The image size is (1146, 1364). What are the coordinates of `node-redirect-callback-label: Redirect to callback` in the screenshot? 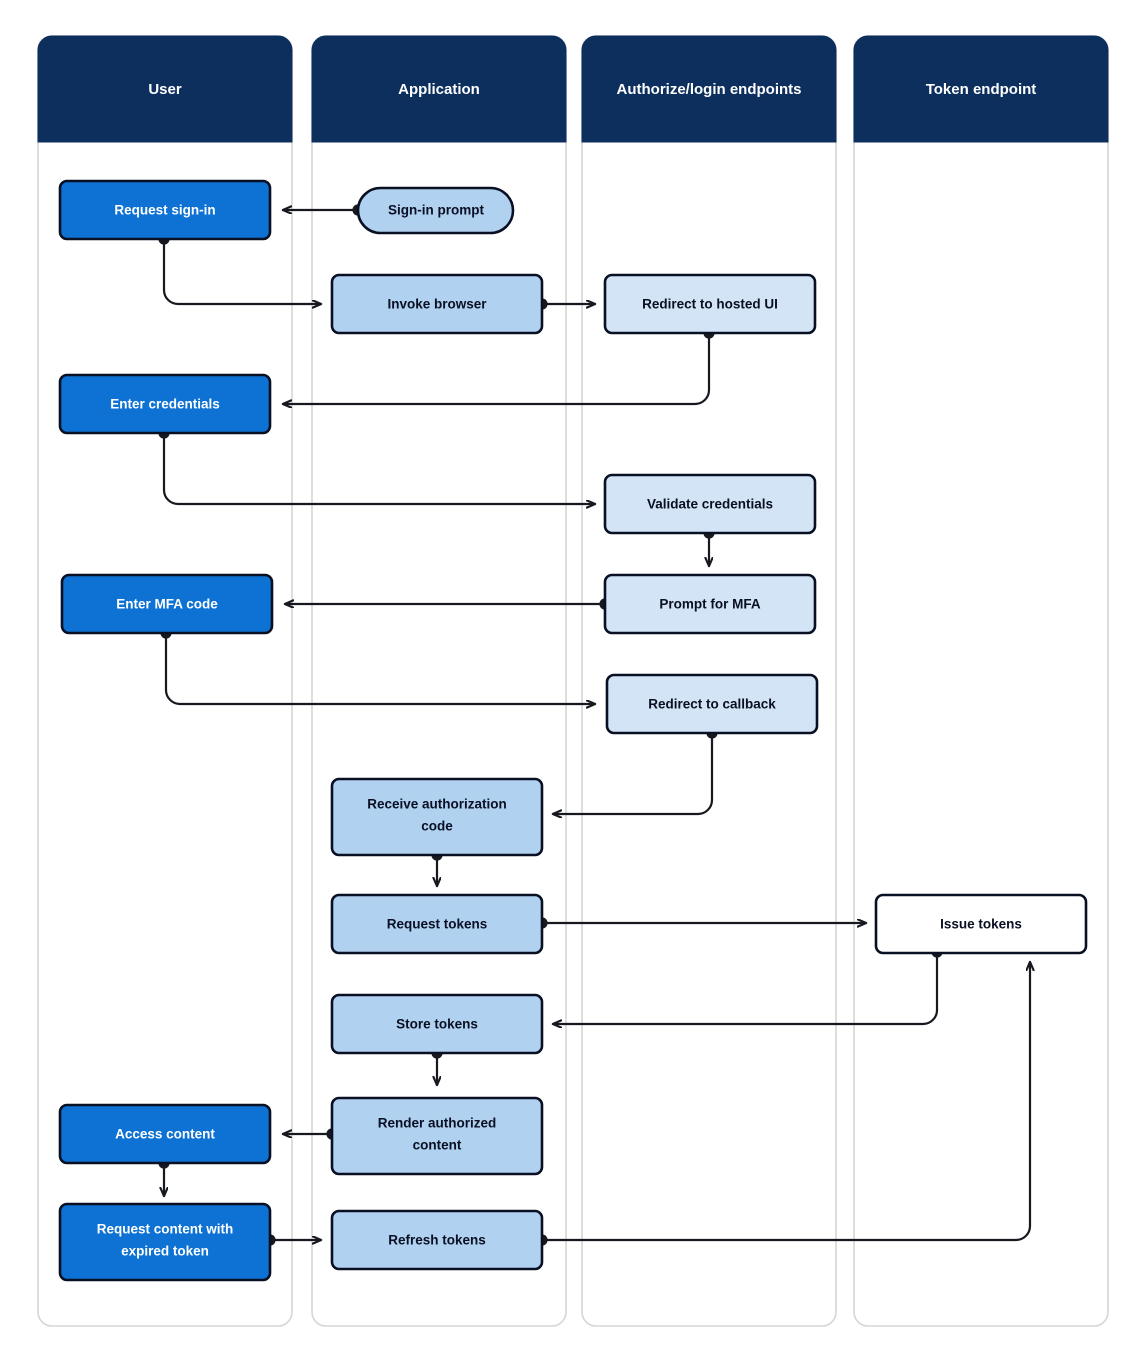 It's located at (712, 704).